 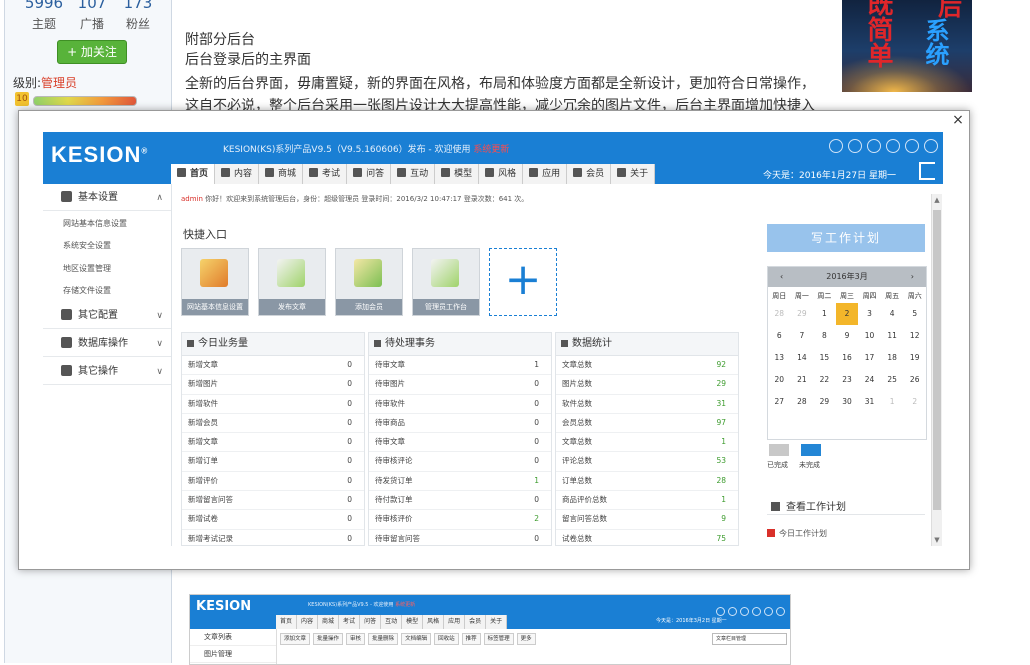 I want to click on tab: 风格, so click(x=434, y=622).